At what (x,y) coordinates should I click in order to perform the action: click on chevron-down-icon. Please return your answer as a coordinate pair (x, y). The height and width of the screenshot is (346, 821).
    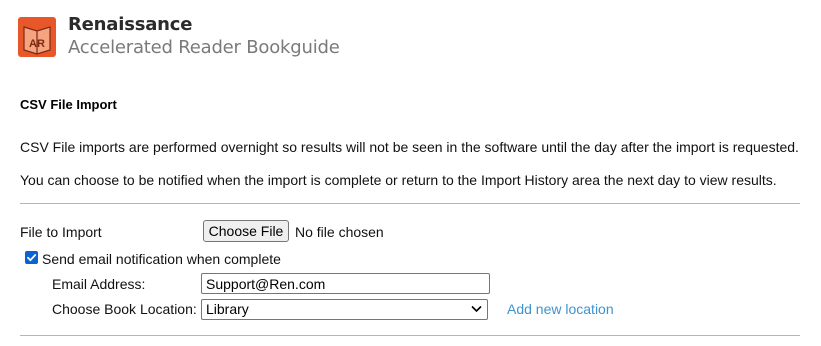
    Looking at the image, I should click on (476, 309).